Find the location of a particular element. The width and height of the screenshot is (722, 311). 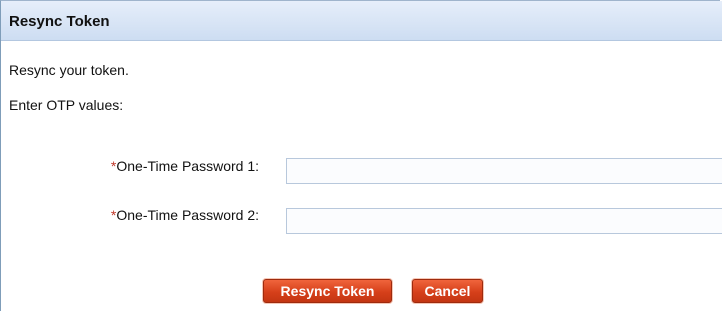

otp-2-label: *One-Time Password 2: is located at coordinates (185, 215).